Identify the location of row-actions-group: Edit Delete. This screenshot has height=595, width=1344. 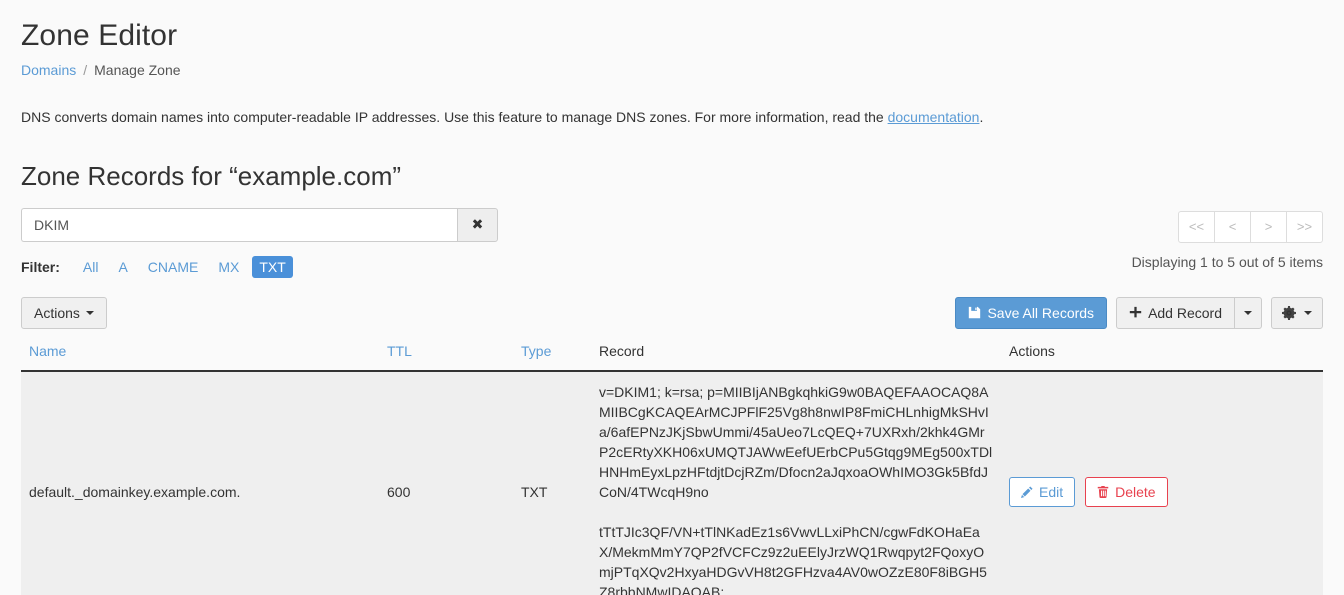
(1162, 491).